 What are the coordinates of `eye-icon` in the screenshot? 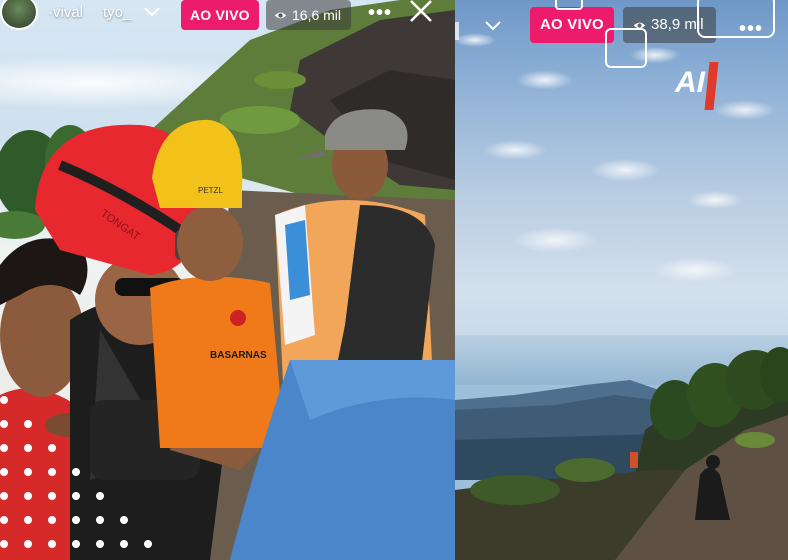 It's located at (280, 15).